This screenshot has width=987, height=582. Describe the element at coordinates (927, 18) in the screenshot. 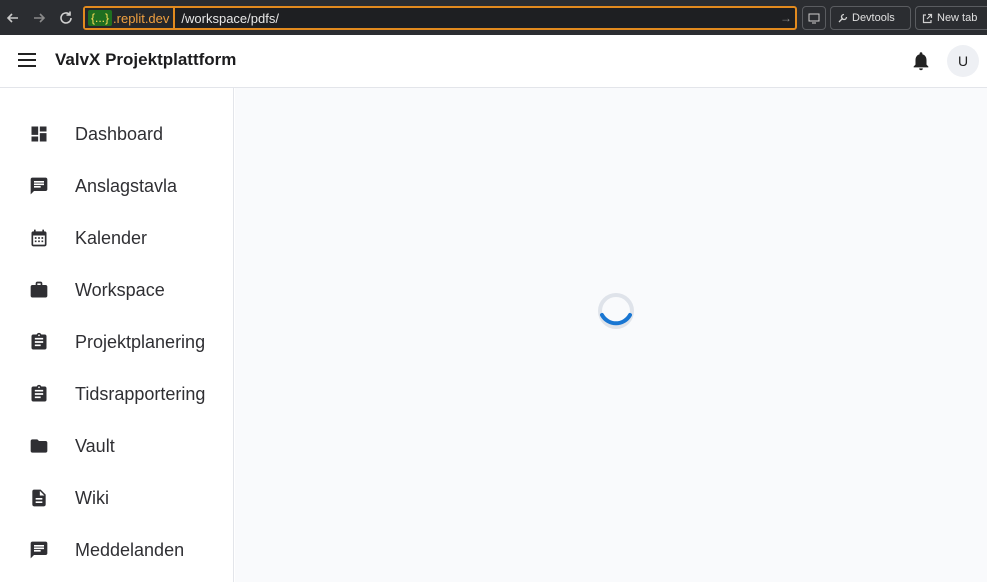

I see `external-link-icon` at that location.